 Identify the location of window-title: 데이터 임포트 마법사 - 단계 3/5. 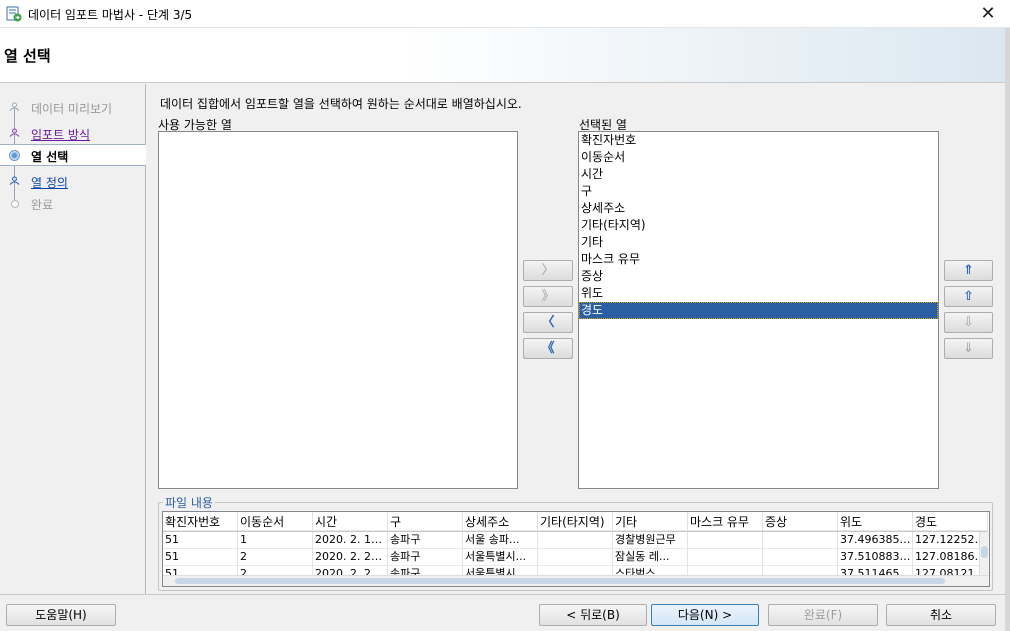
(110, 15).